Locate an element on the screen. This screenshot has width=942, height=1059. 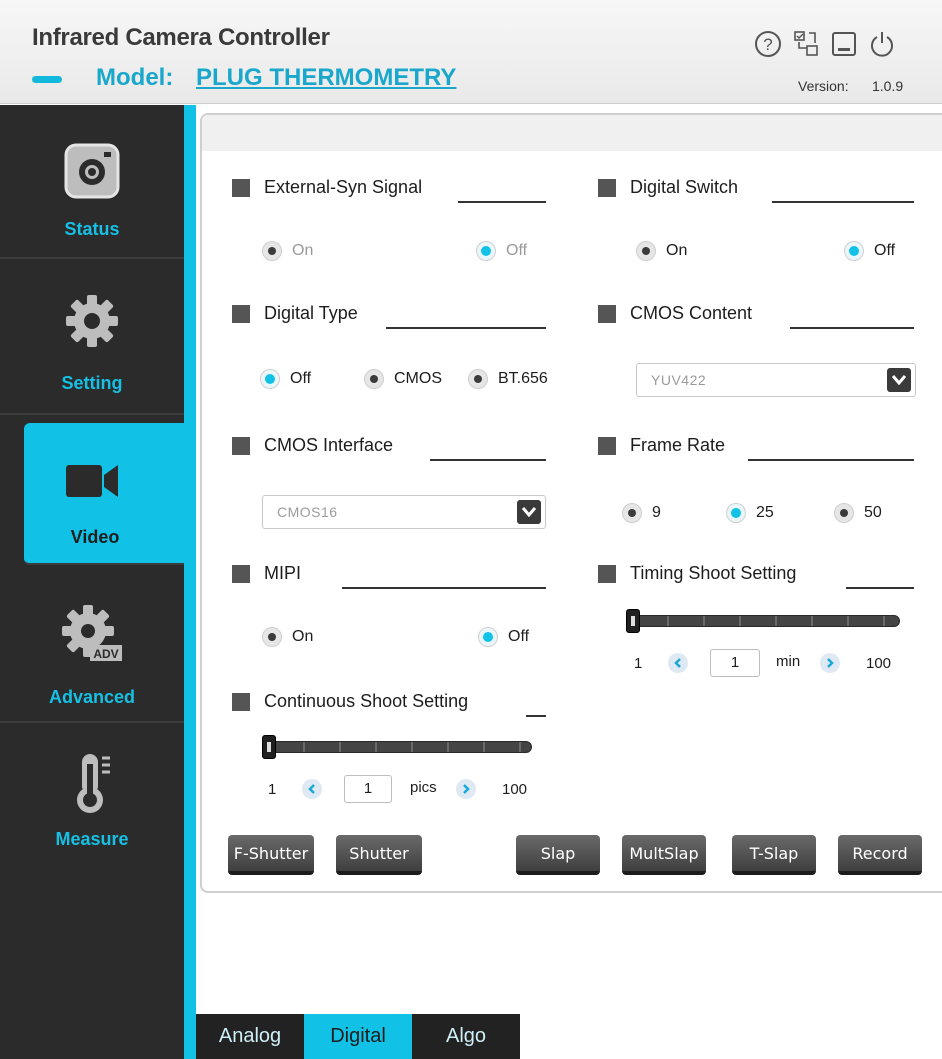
f-shutter-button: F-Shutter is located at coordinates (271, 855).